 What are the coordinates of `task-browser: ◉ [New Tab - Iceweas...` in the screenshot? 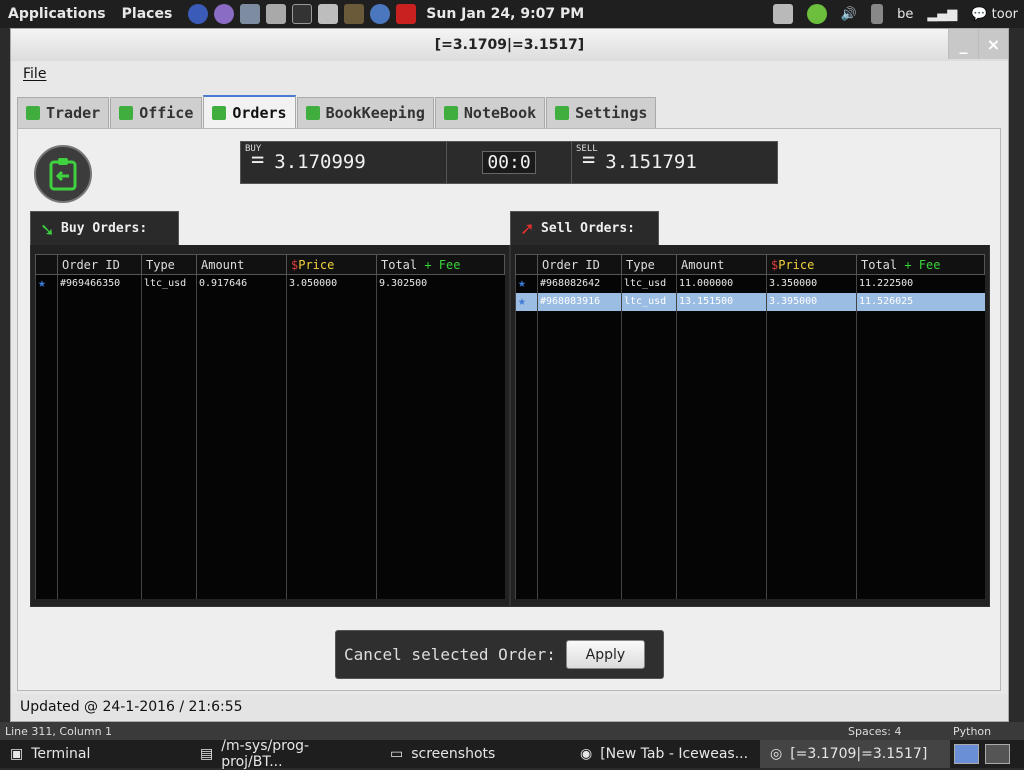 It's located at (665, 754).